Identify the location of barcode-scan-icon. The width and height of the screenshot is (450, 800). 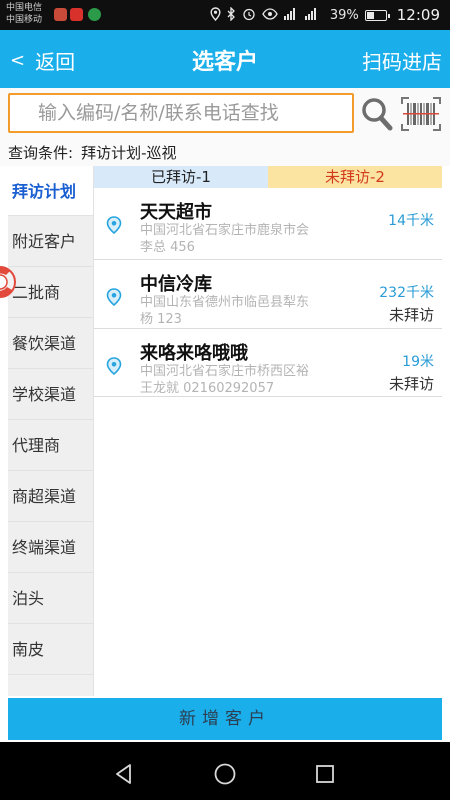
(421, 114).